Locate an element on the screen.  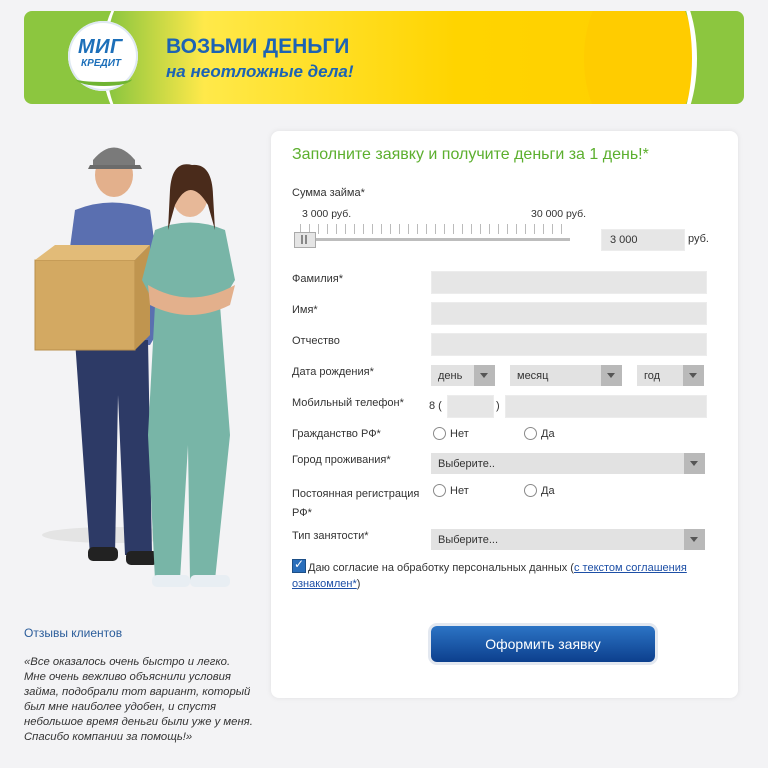
birth-day-select: день is located at coordinates (463, 375).